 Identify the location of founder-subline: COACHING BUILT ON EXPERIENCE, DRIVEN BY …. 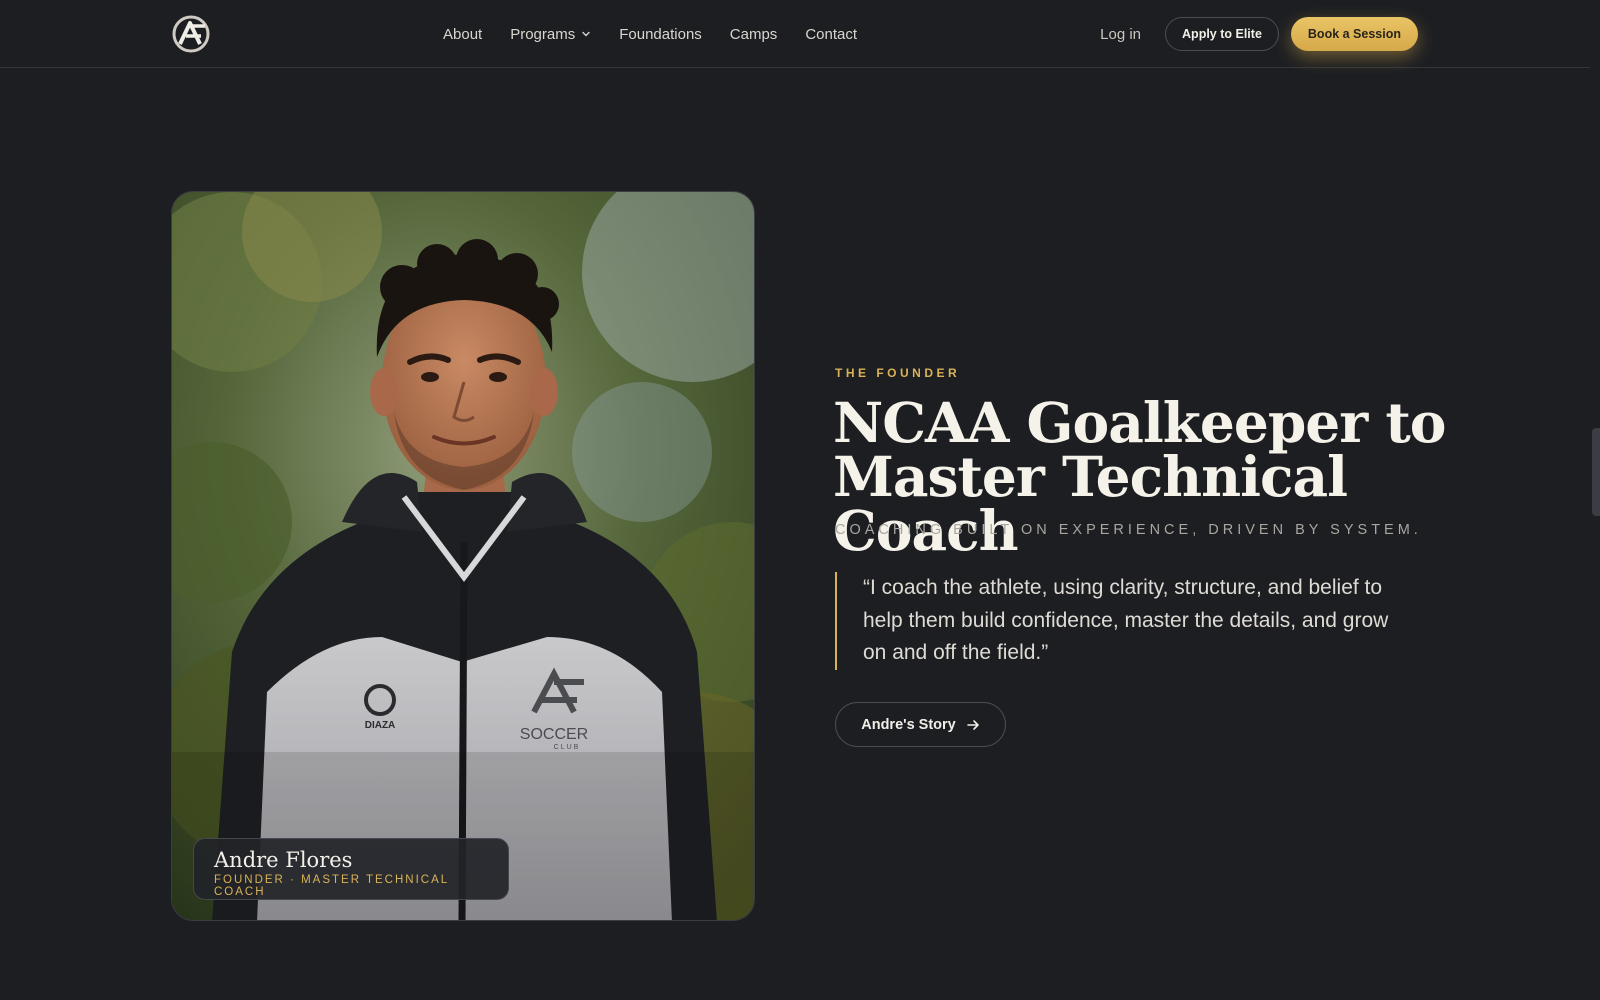
(1128, 530).